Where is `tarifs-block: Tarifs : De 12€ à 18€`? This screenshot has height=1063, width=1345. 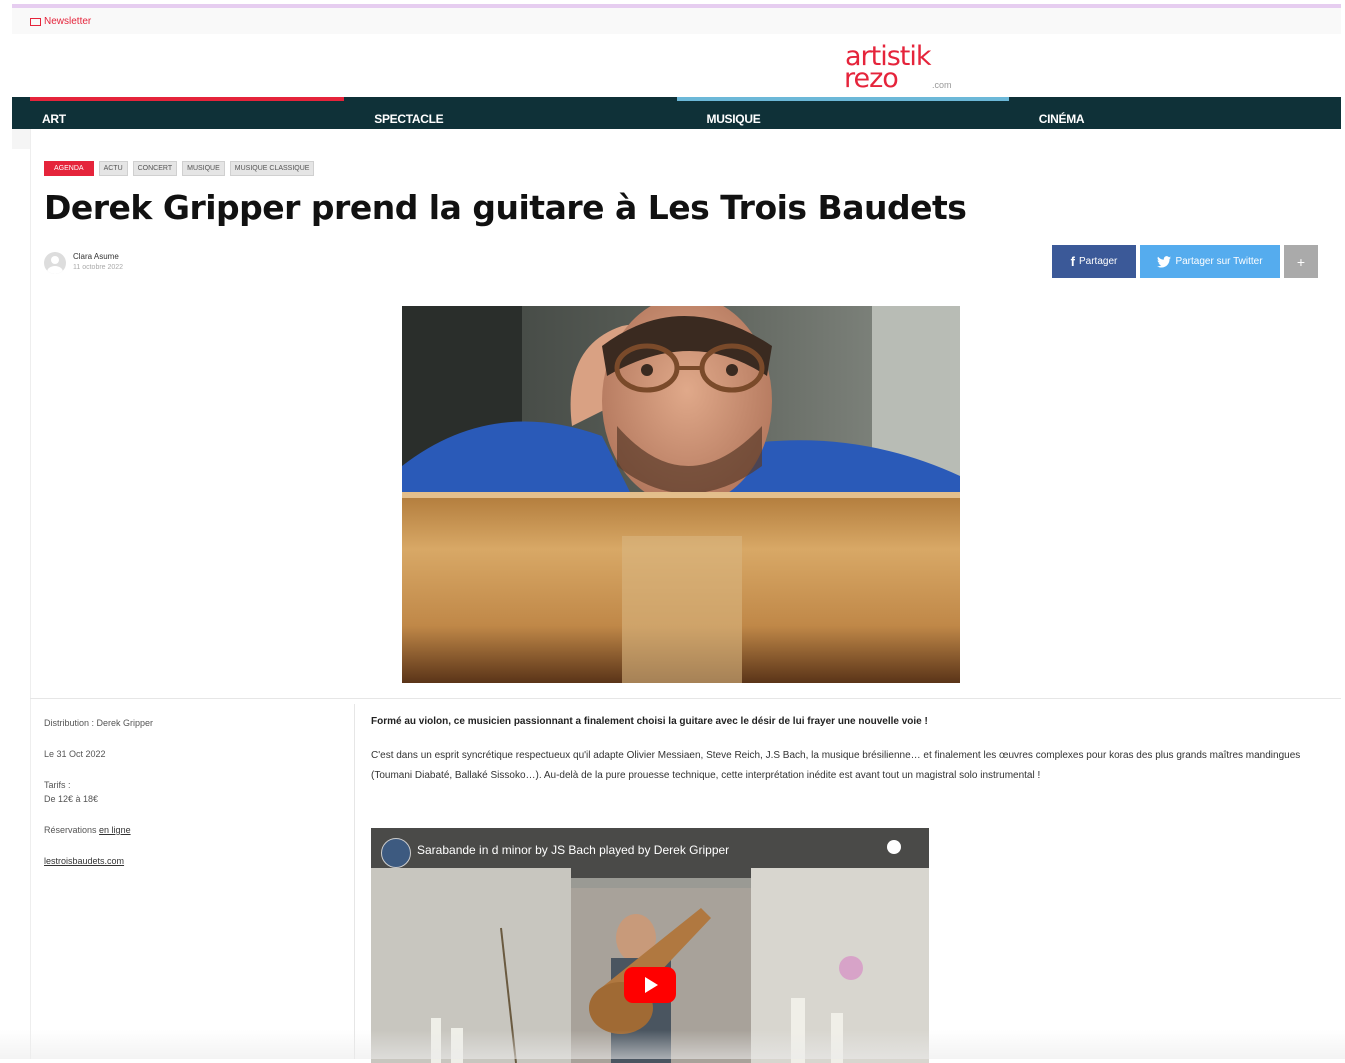
tarifs-block: Tarifs : De 12€ à 18€ is located at coordinates (98, 792).